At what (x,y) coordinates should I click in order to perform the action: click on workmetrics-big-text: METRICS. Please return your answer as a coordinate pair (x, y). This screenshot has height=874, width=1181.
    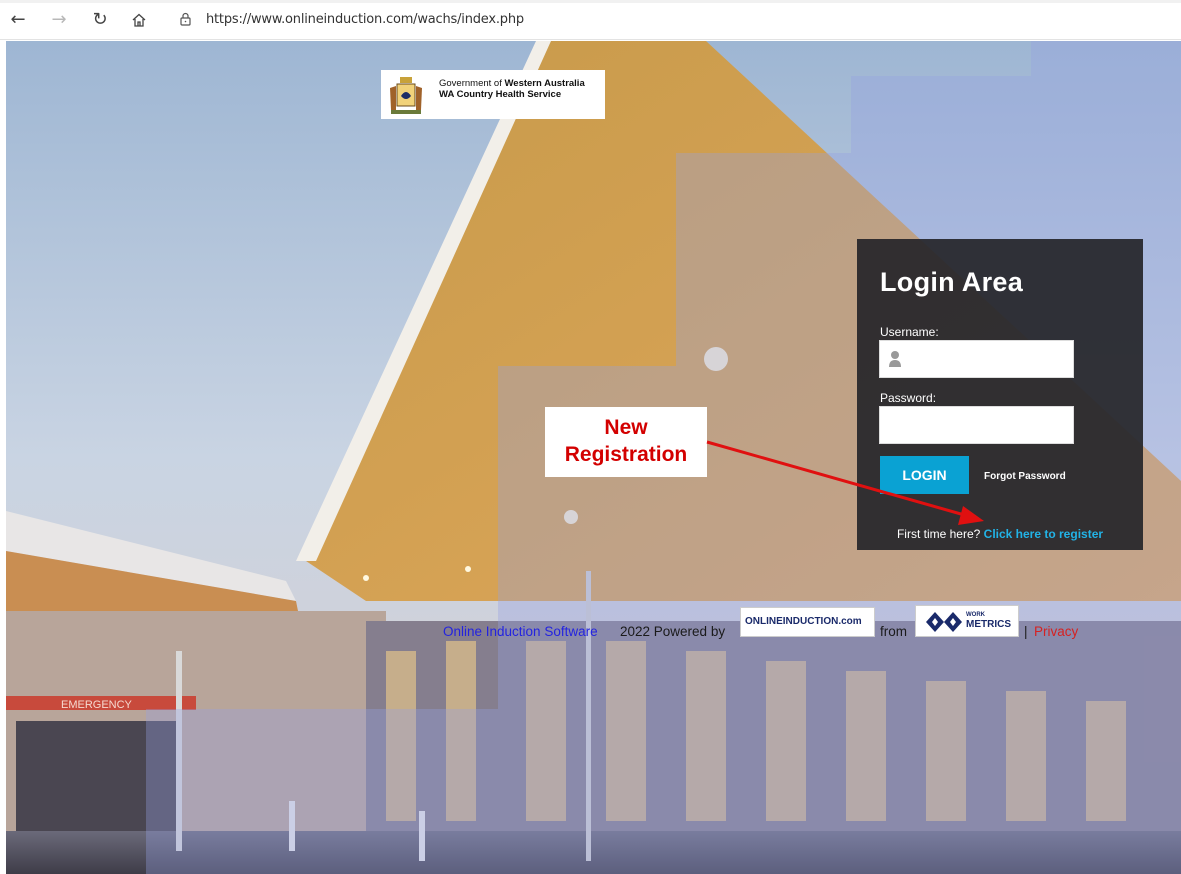
    Looking at the image, I should click on (988, 624).